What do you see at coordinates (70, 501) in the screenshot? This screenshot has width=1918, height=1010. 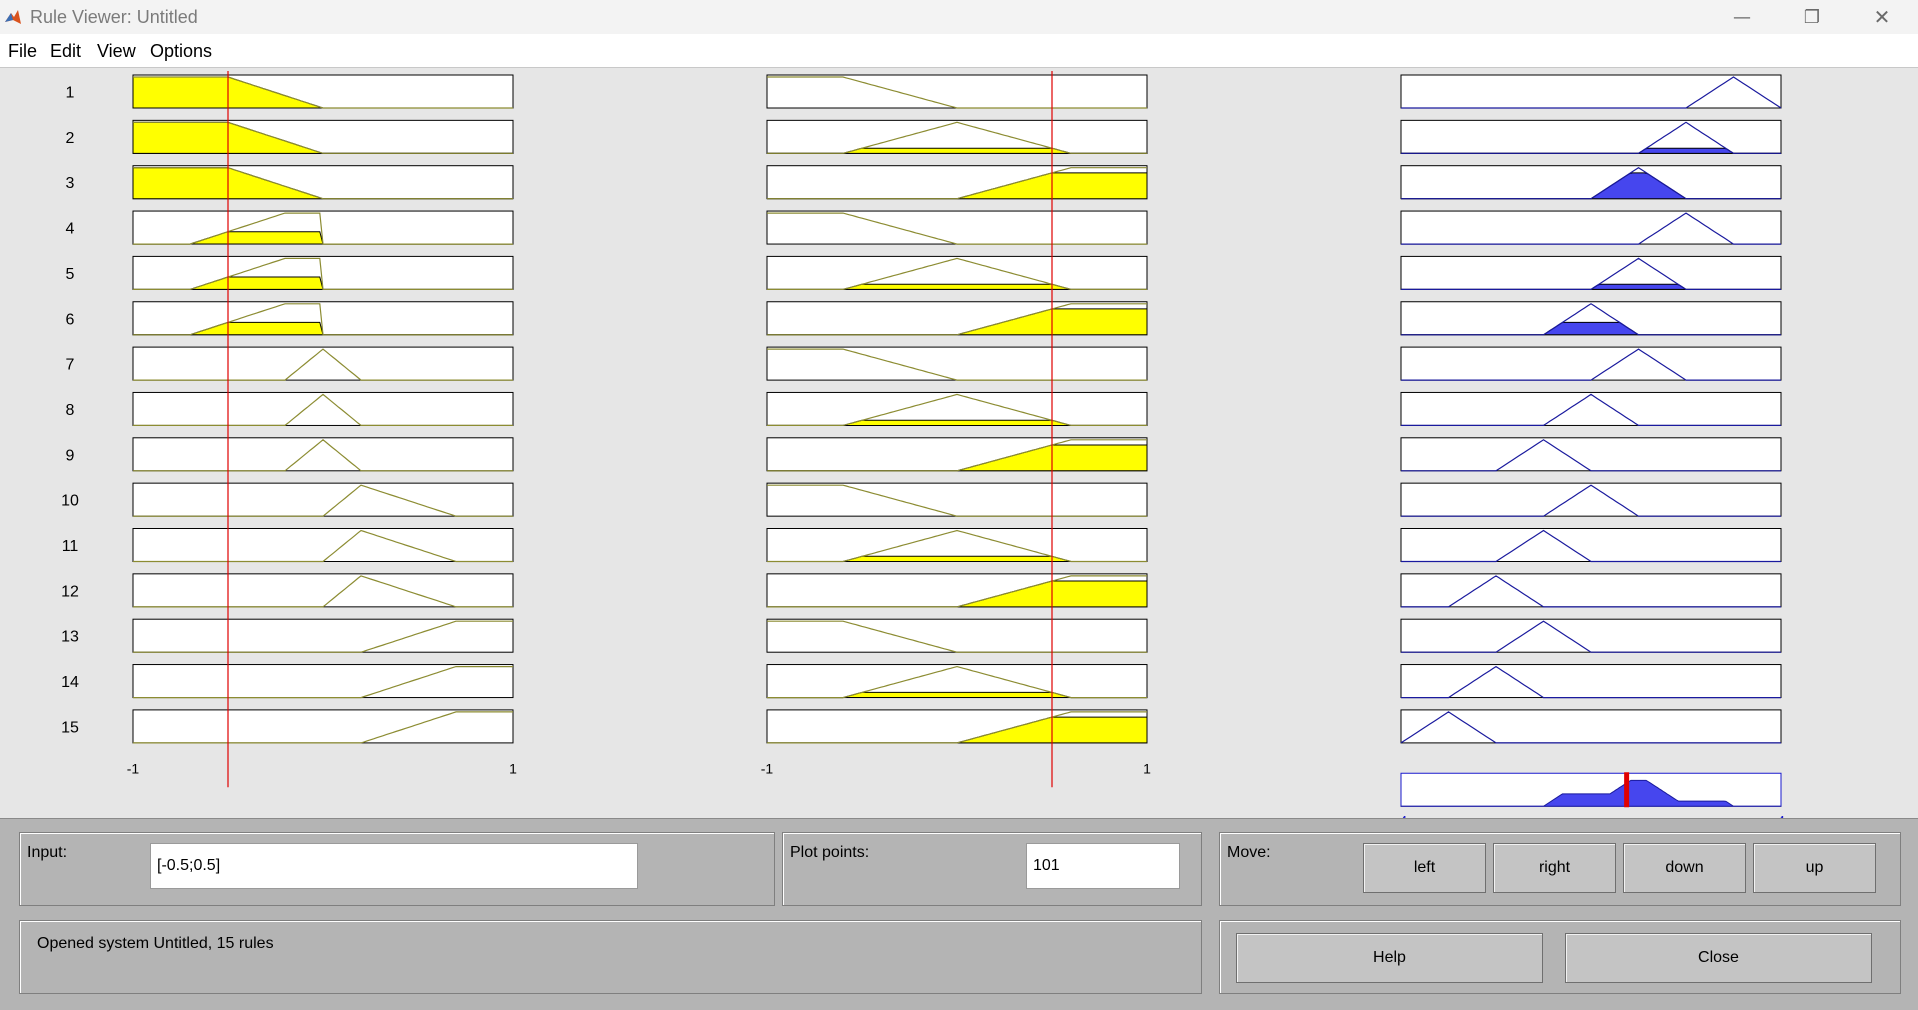 I see `rule-number-10: 10` at bounding box center [70, 501].